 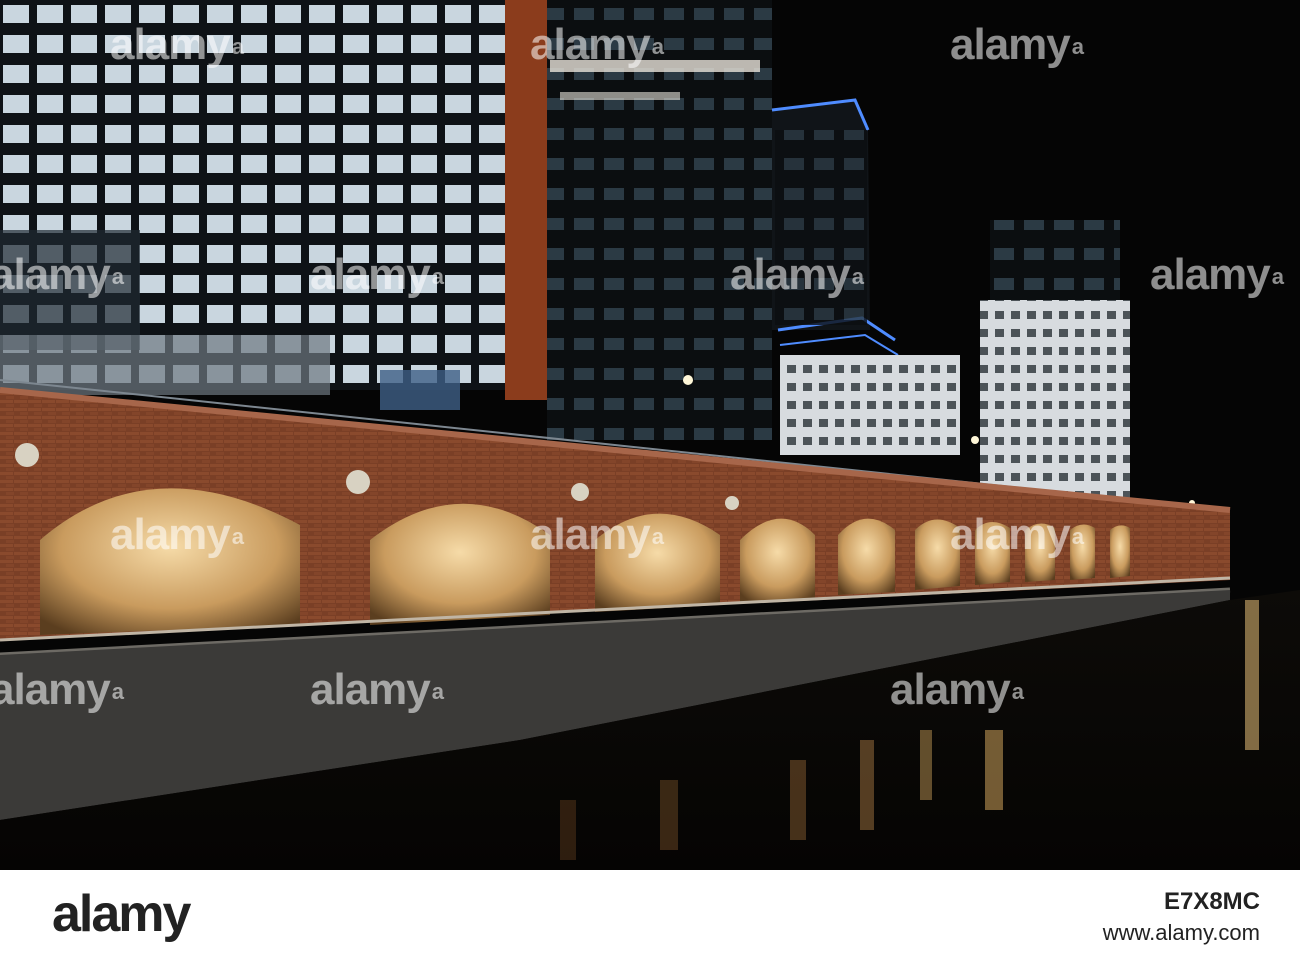 I want to click on image-id: E7X8MC, so click(x=1211, y=901).